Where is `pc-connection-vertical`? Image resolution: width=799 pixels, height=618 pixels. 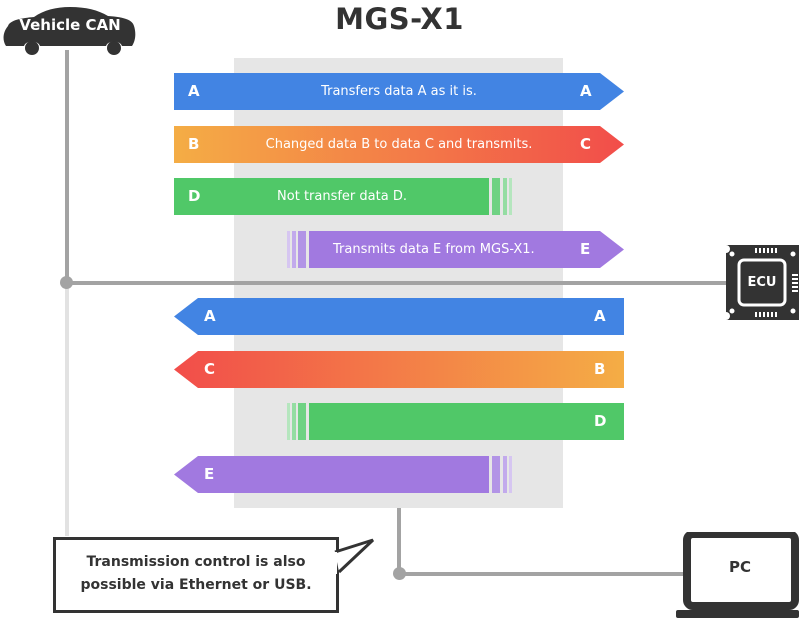
pc-connection-vertical is located at coordinates (399, 542).